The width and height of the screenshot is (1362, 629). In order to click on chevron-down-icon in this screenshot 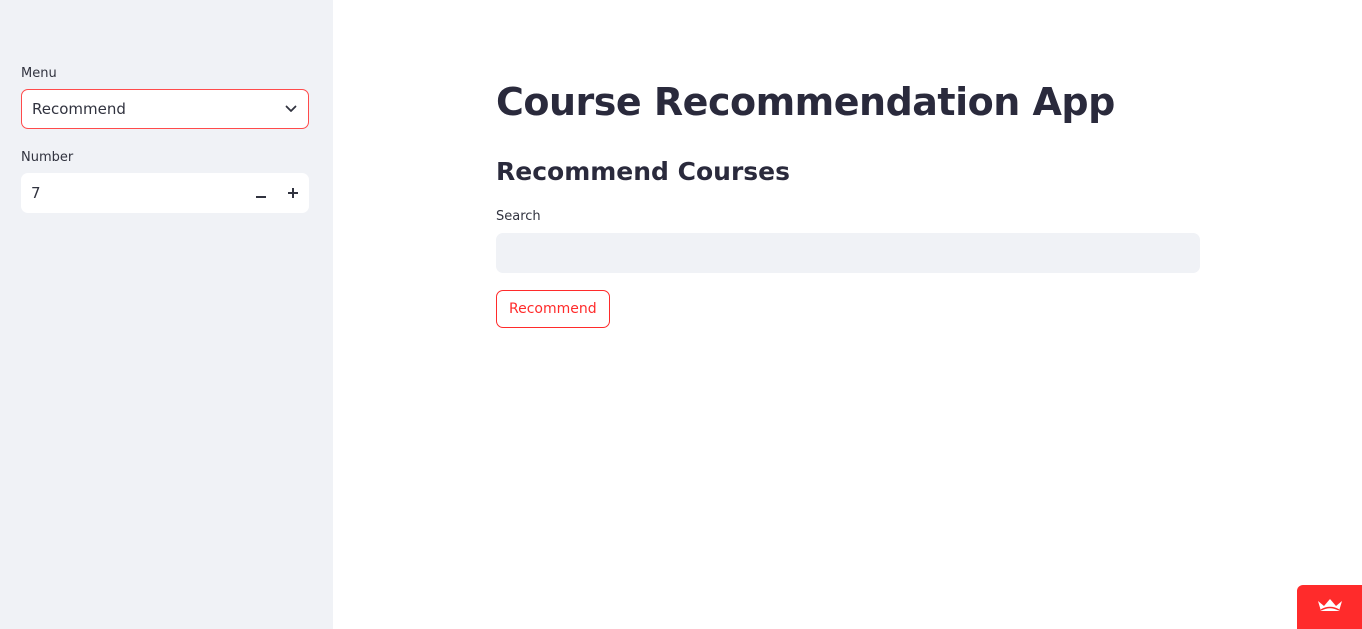, I will do `click(291, 109)`.